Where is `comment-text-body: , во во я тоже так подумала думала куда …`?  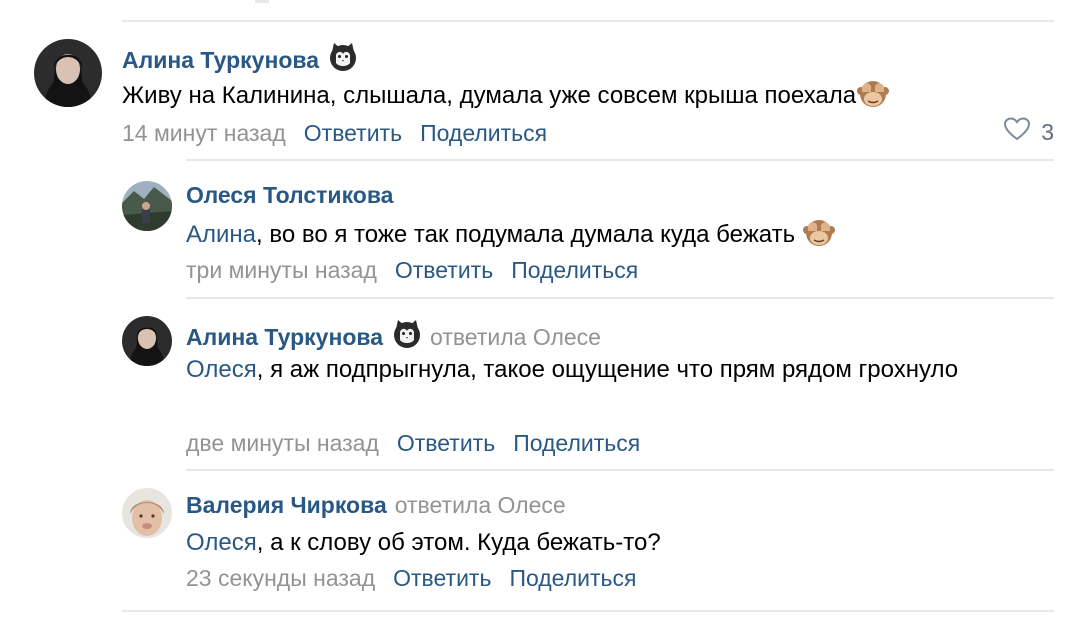 comment-text-body: , во во я тоже так подумала думала куда … is located at coordinates (526, 234).